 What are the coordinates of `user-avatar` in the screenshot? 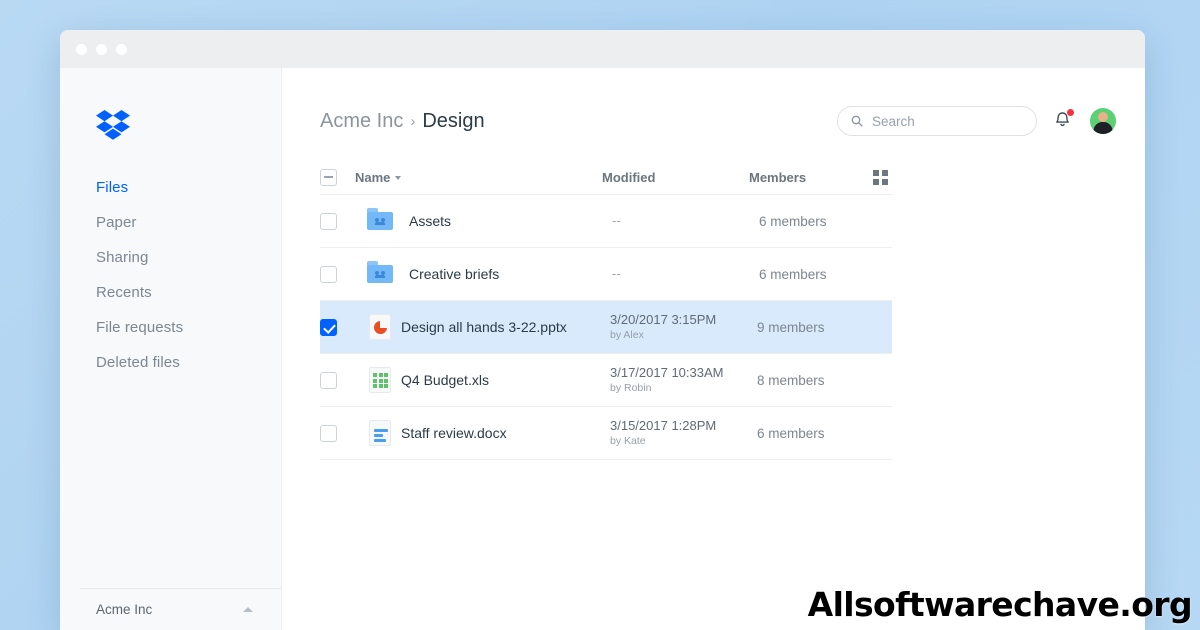 It's located at (1103, 121).